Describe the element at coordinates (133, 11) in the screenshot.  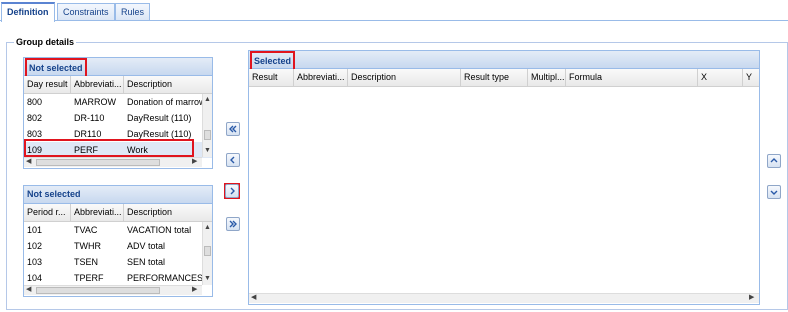
I see `tab-rules: Rules` at that location.